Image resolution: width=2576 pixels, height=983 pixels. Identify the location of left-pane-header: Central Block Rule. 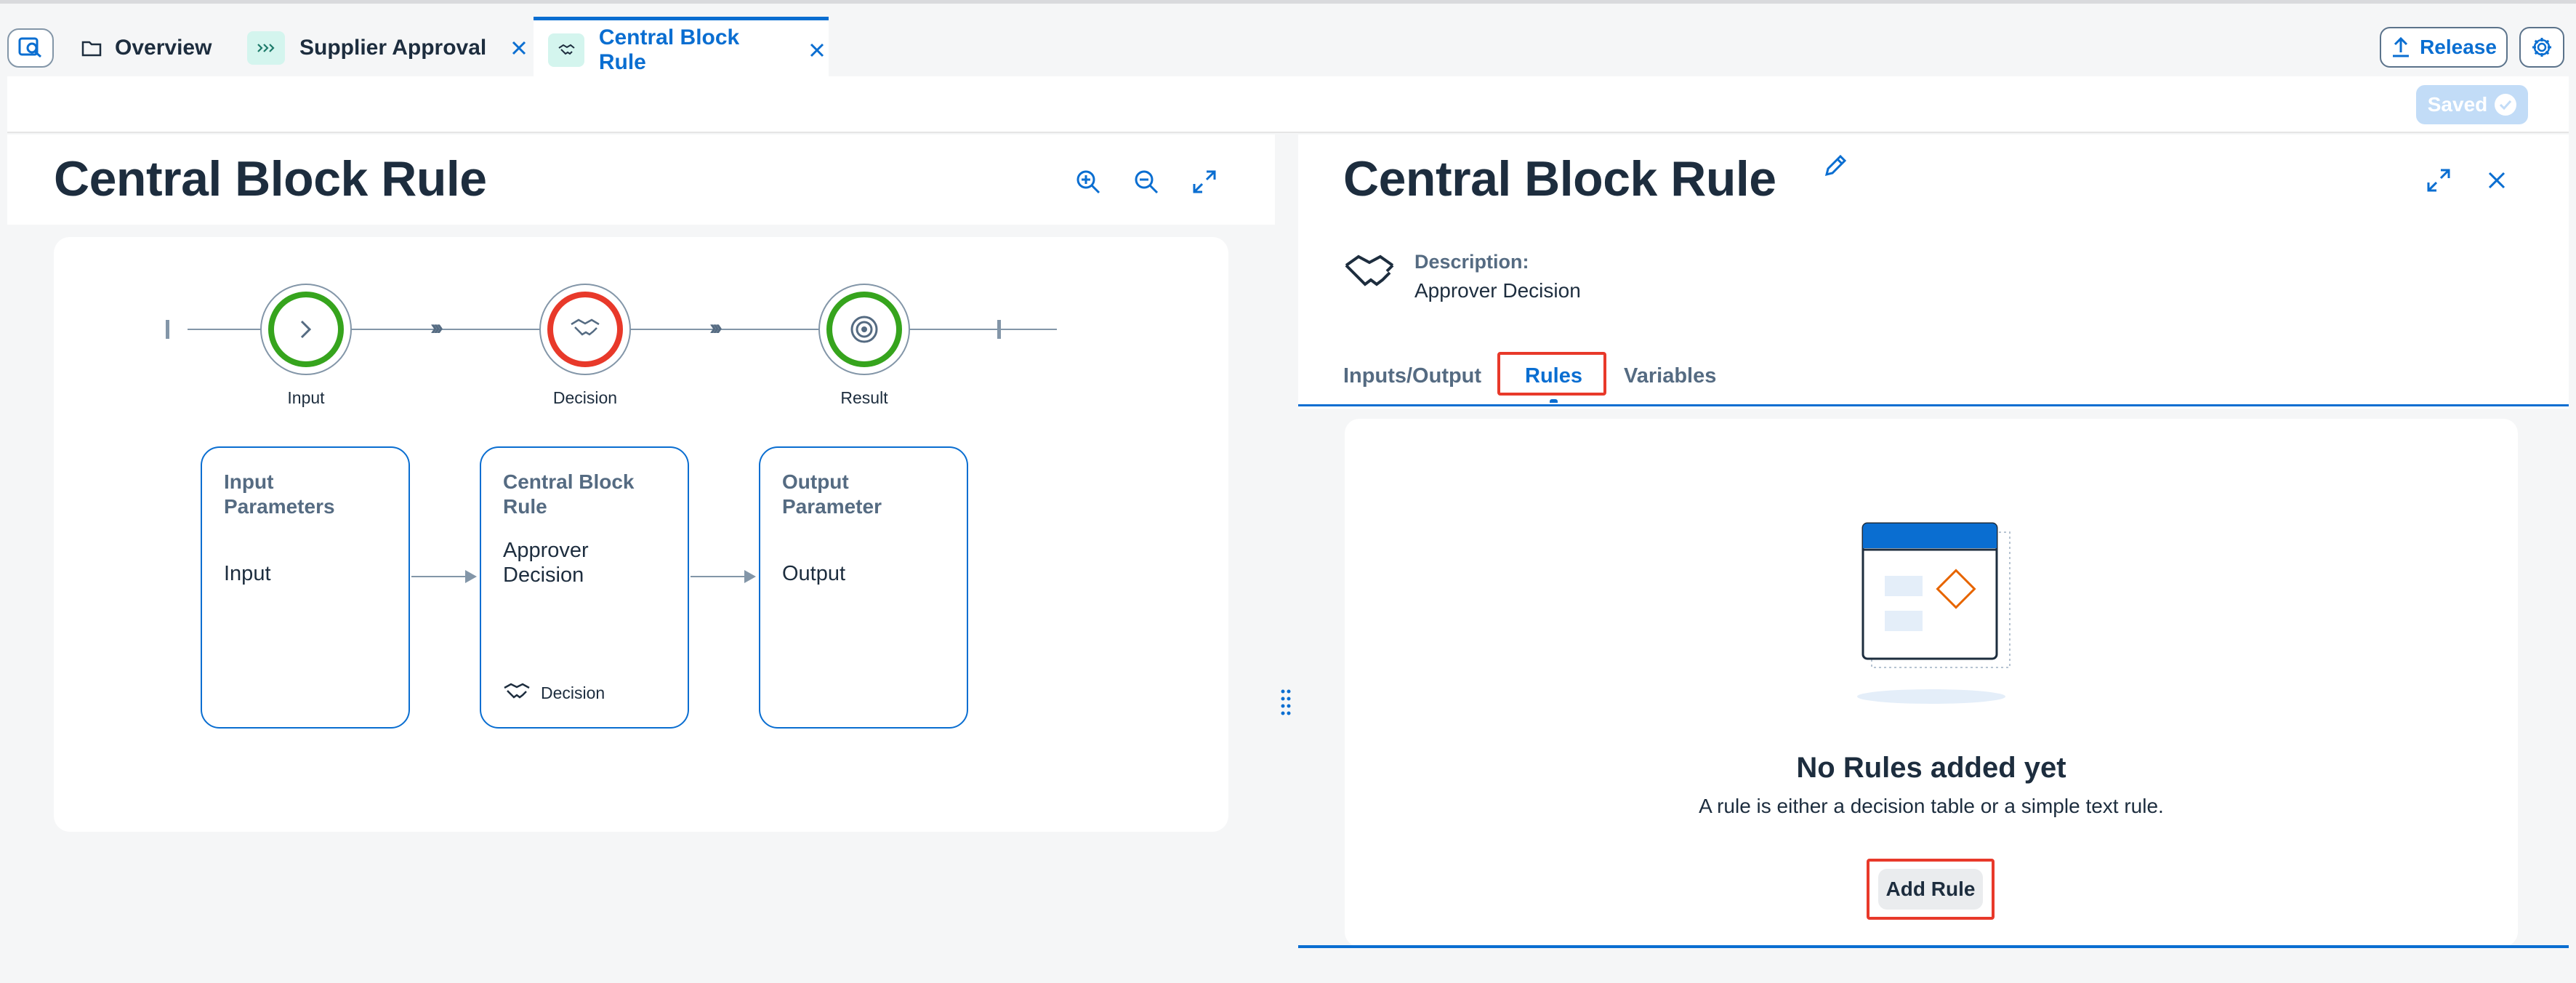
(641, 180).